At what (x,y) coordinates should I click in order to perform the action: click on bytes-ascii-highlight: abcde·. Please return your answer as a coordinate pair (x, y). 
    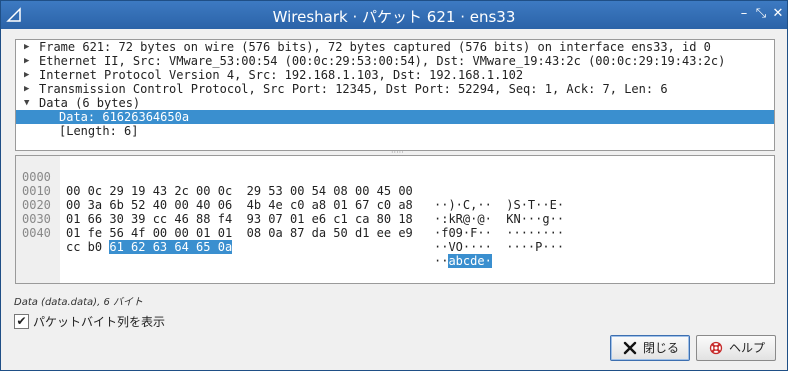
    Looking at the image, I should click on (470, 261).